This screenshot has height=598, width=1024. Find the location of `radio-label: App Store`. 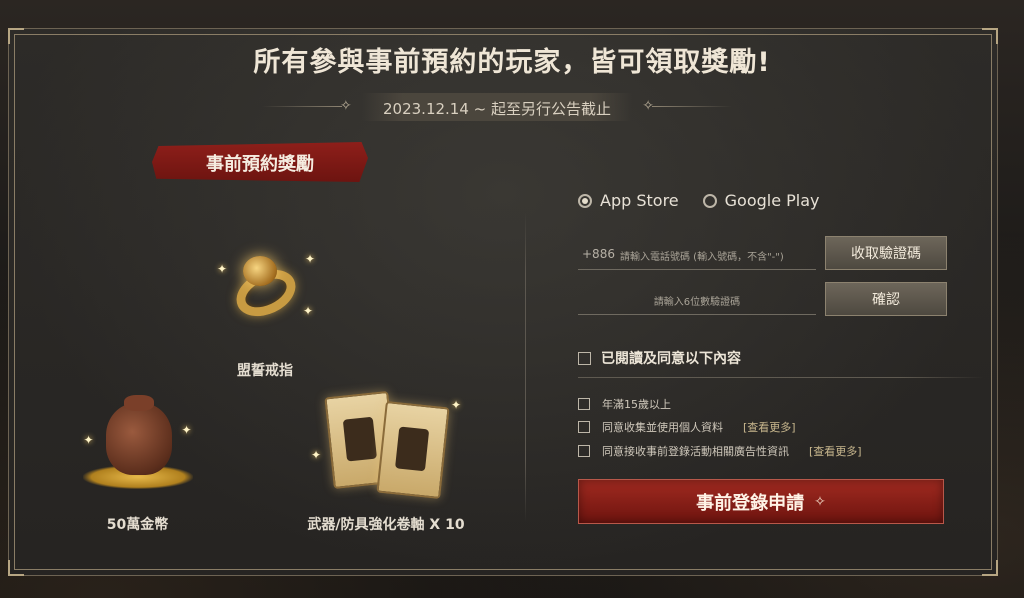

radio-label: App Store is located at coordinates (639, 200).